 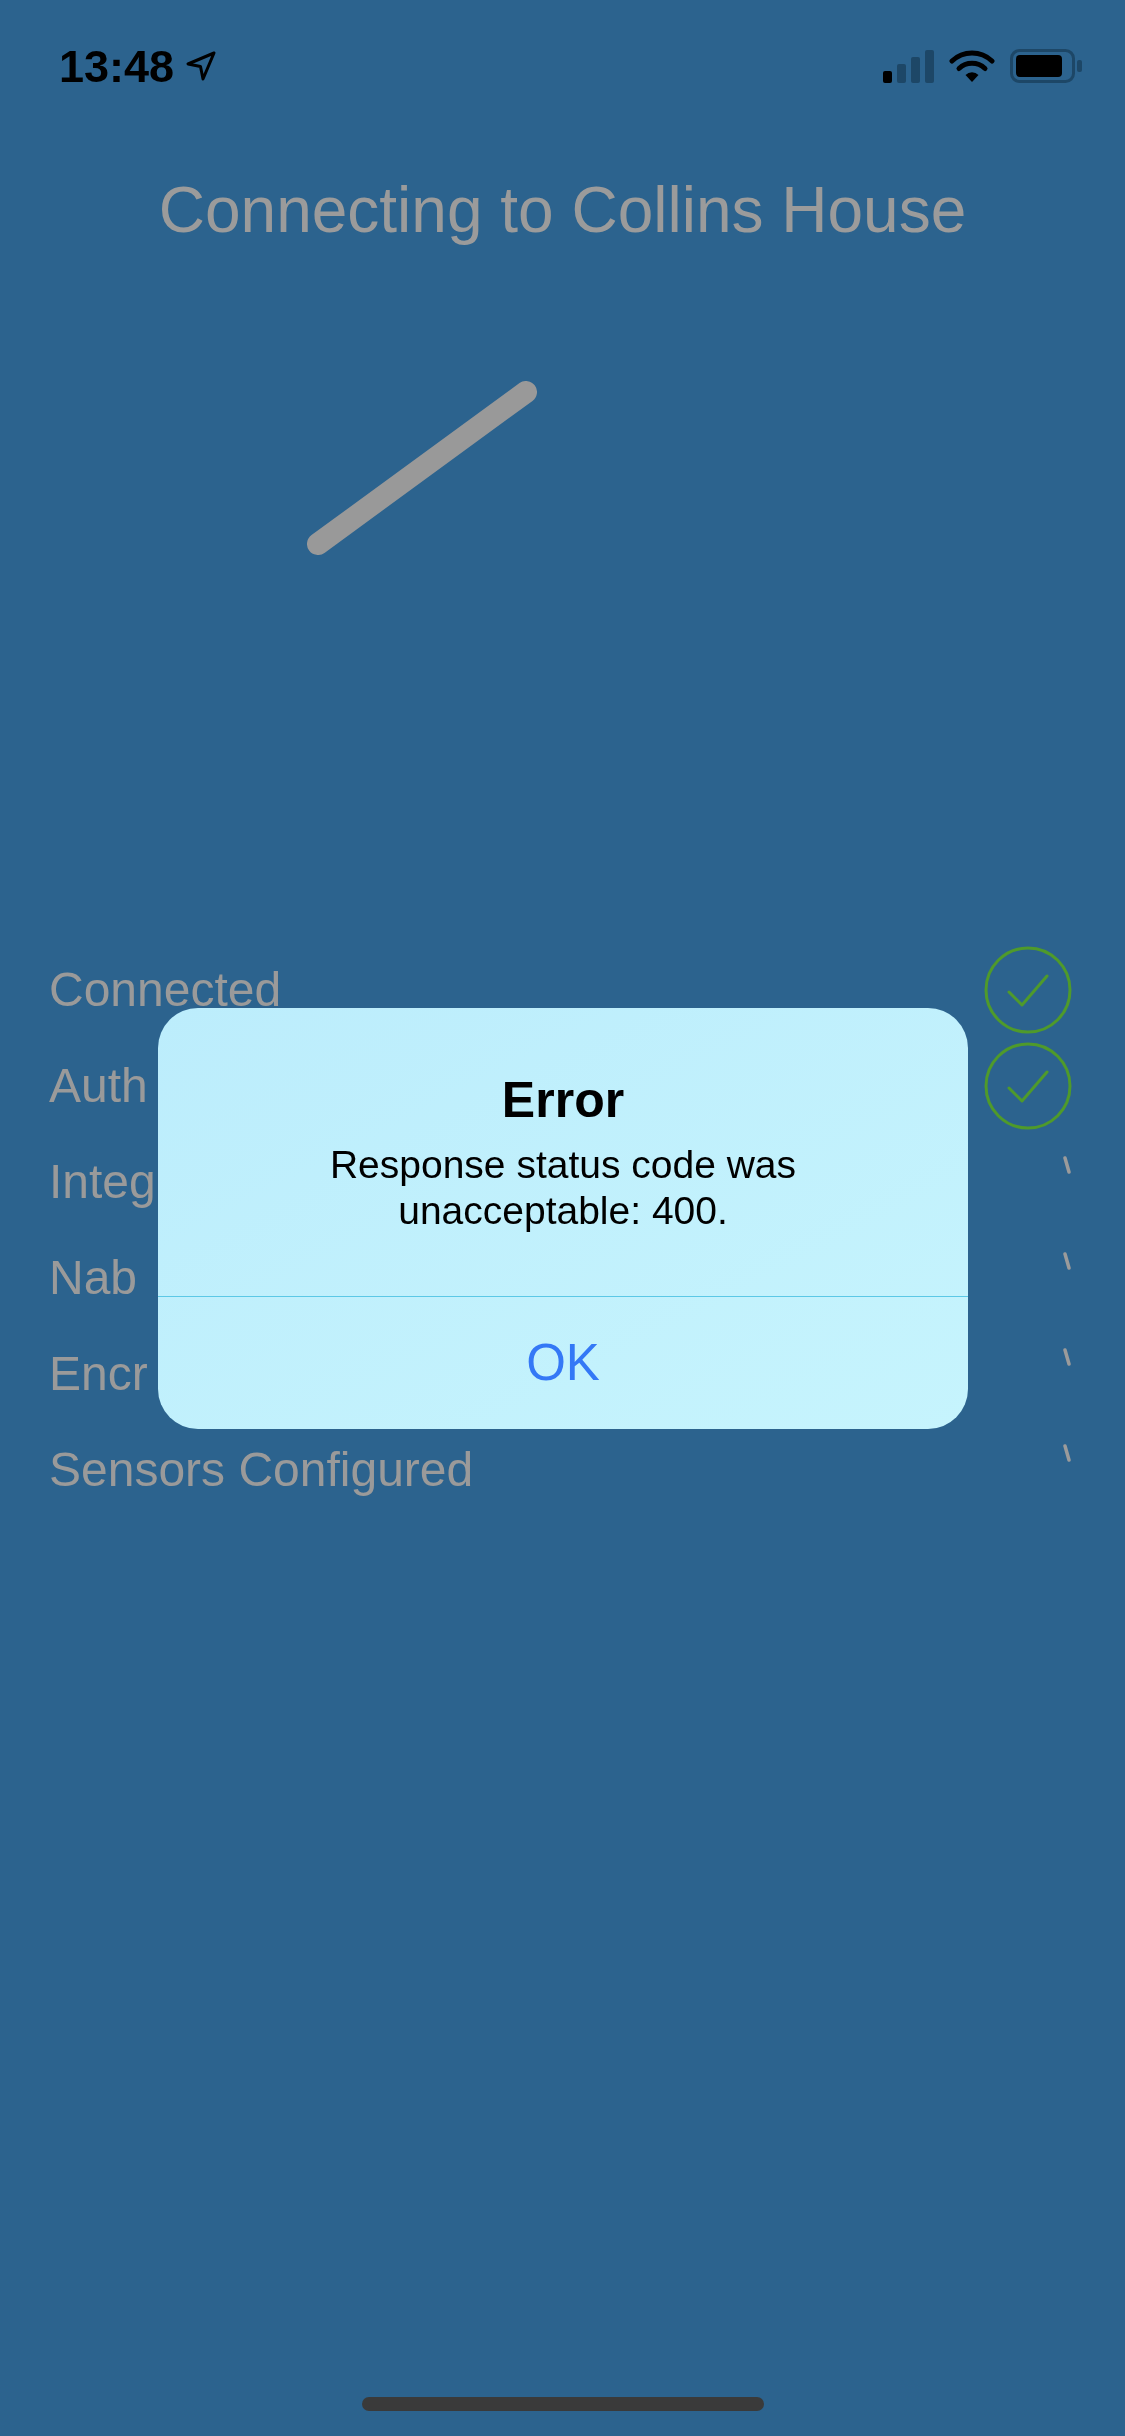 What do you see at coordinates (1046, 66) in the screenshot?
I see `battery-icon` at bounding box center [1046, 66].